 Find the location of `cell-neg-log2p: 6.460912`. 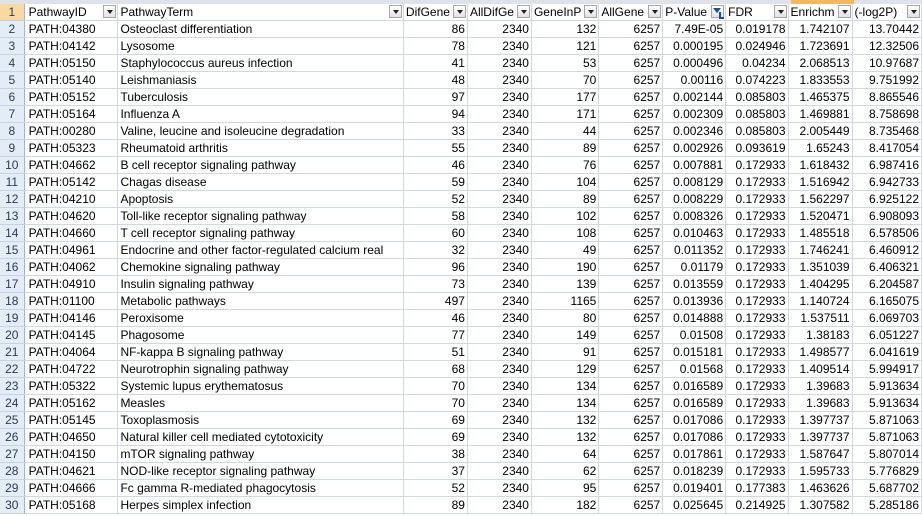

cell-neg-log2p: 6.460912 is located at coordinates (887, 250).